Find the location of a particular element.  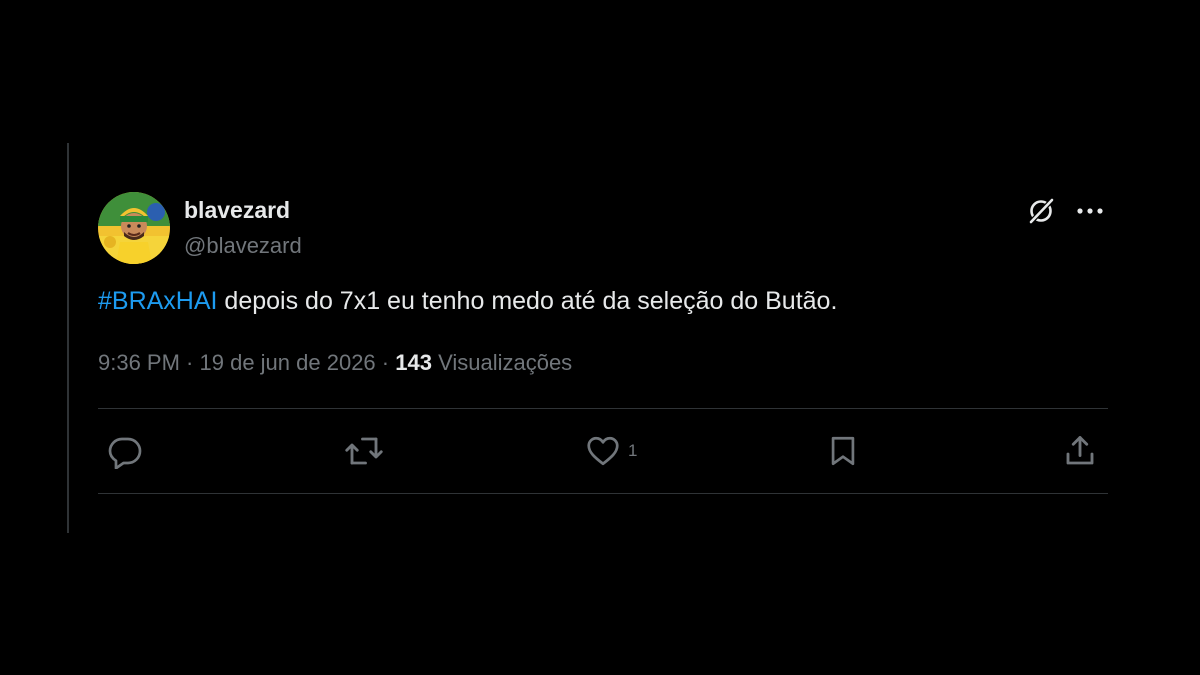

reply-icon is located at coordinates (125, 453).